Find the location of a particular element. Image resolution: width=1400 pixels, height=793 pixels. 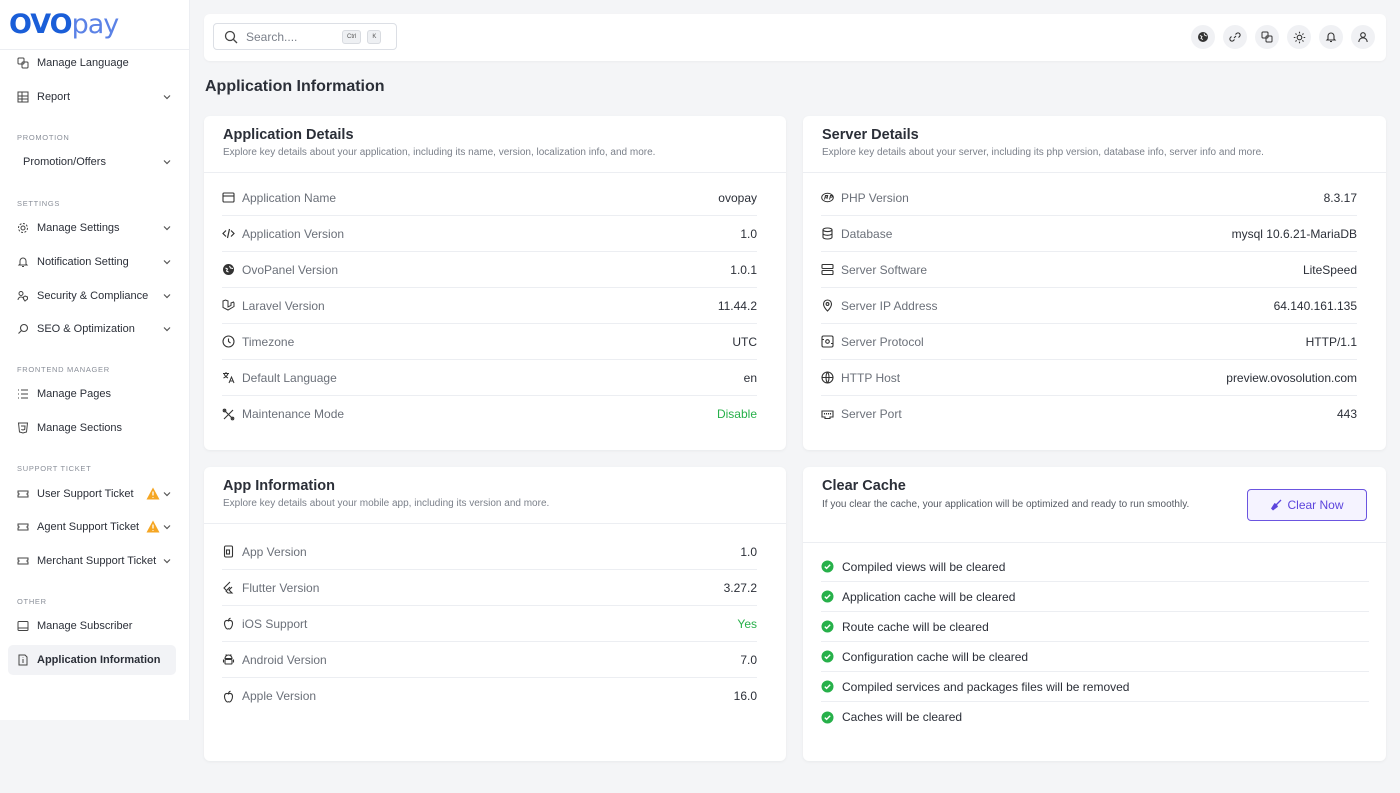

code-icon is located at coordinates (228, 233).